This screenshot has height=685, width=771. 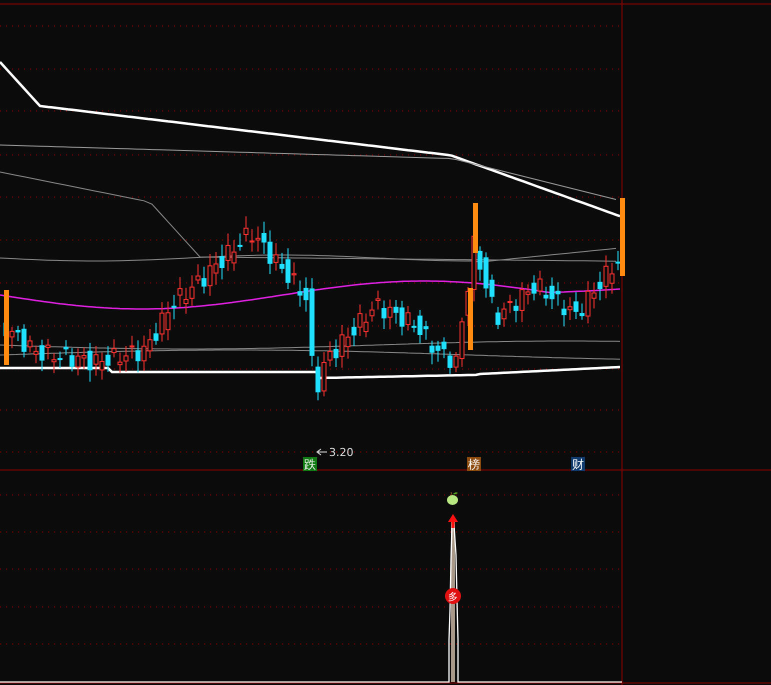 I want to click on signal-tag: 榜, so click(x=474, y=464).